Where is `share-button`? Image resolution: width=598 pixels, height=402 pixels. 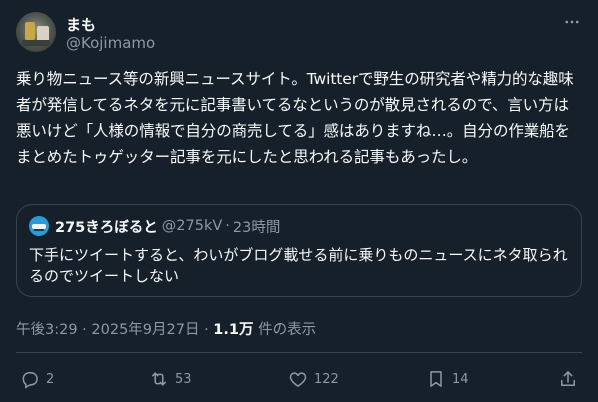
share-button is located at coordinates (568, 379).